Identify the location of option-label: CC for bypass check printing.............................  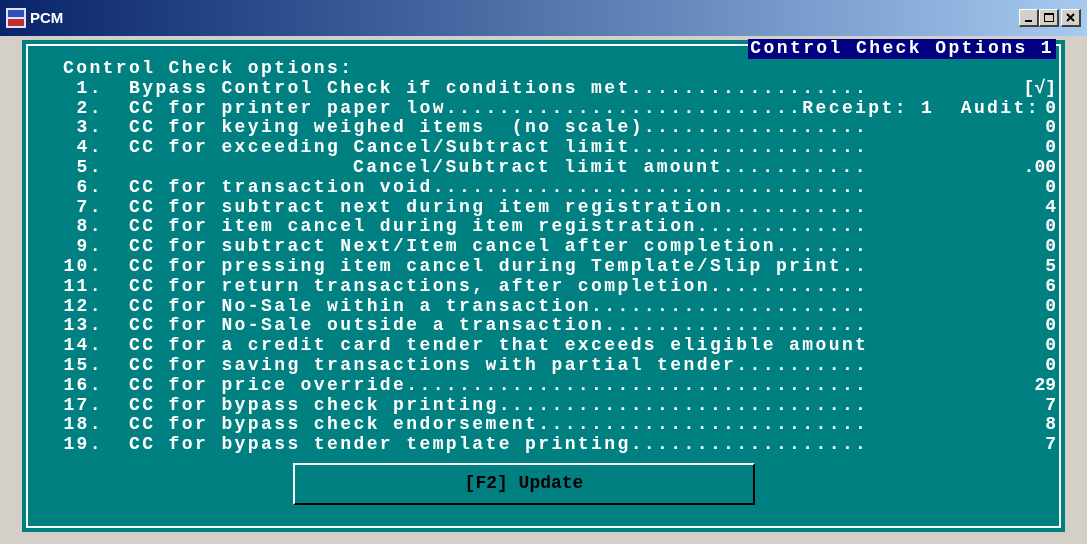
(499, 405).